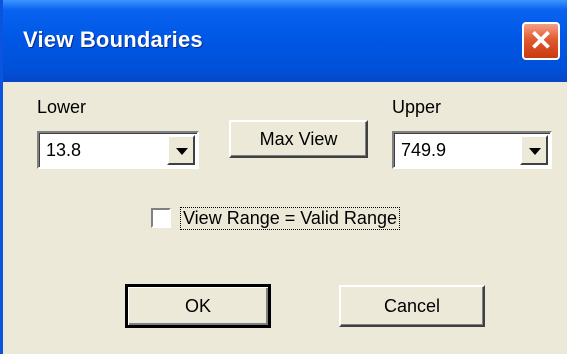 The width and height of the screenshot is (567, 354). I want to click on upper-value: 749.9, so click(424, 150).